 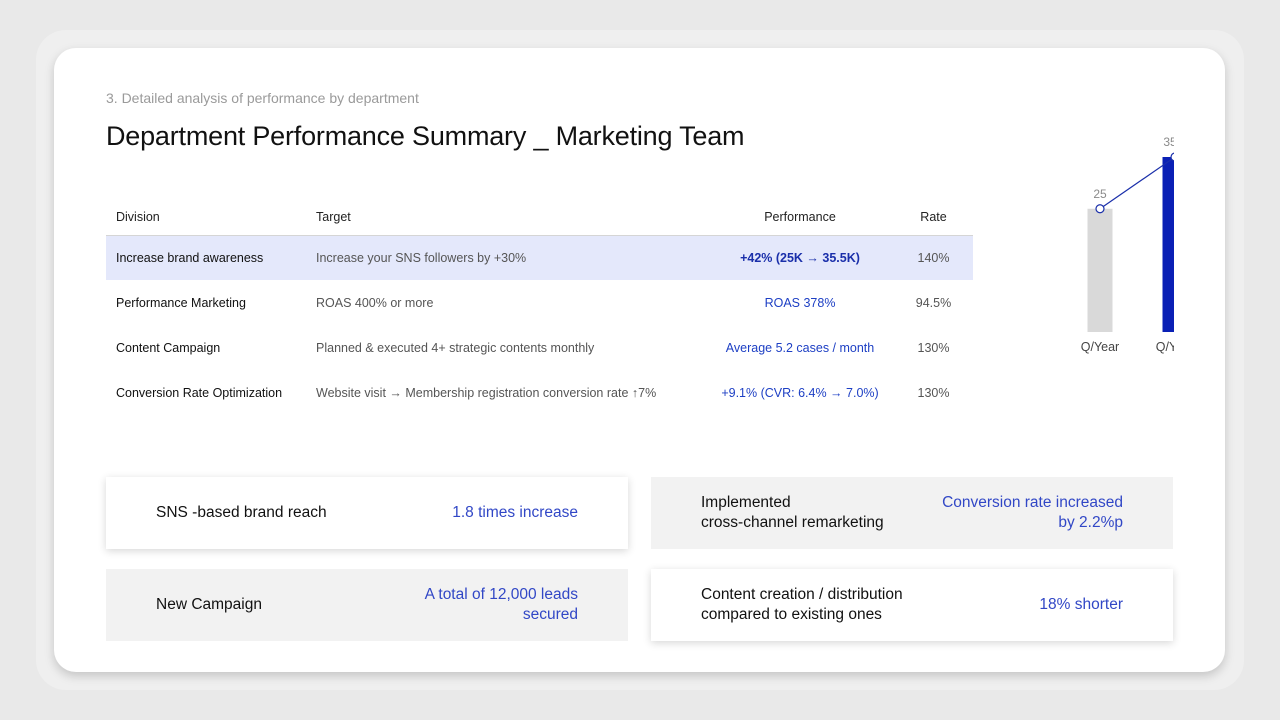 What do you see at coordinates (168, 347) in the screenshot?
I see `row-division: Content Campaign` at bounding box center [168, 347].